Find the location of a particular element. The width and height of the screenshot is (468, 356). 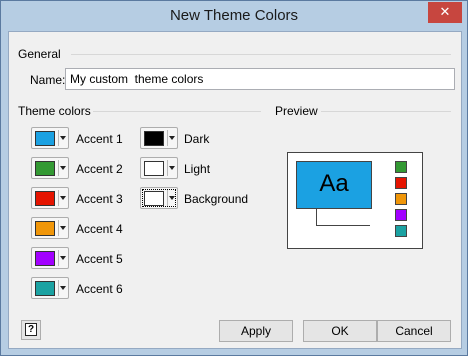

background-label: Background is located at coordinates (216, 199).